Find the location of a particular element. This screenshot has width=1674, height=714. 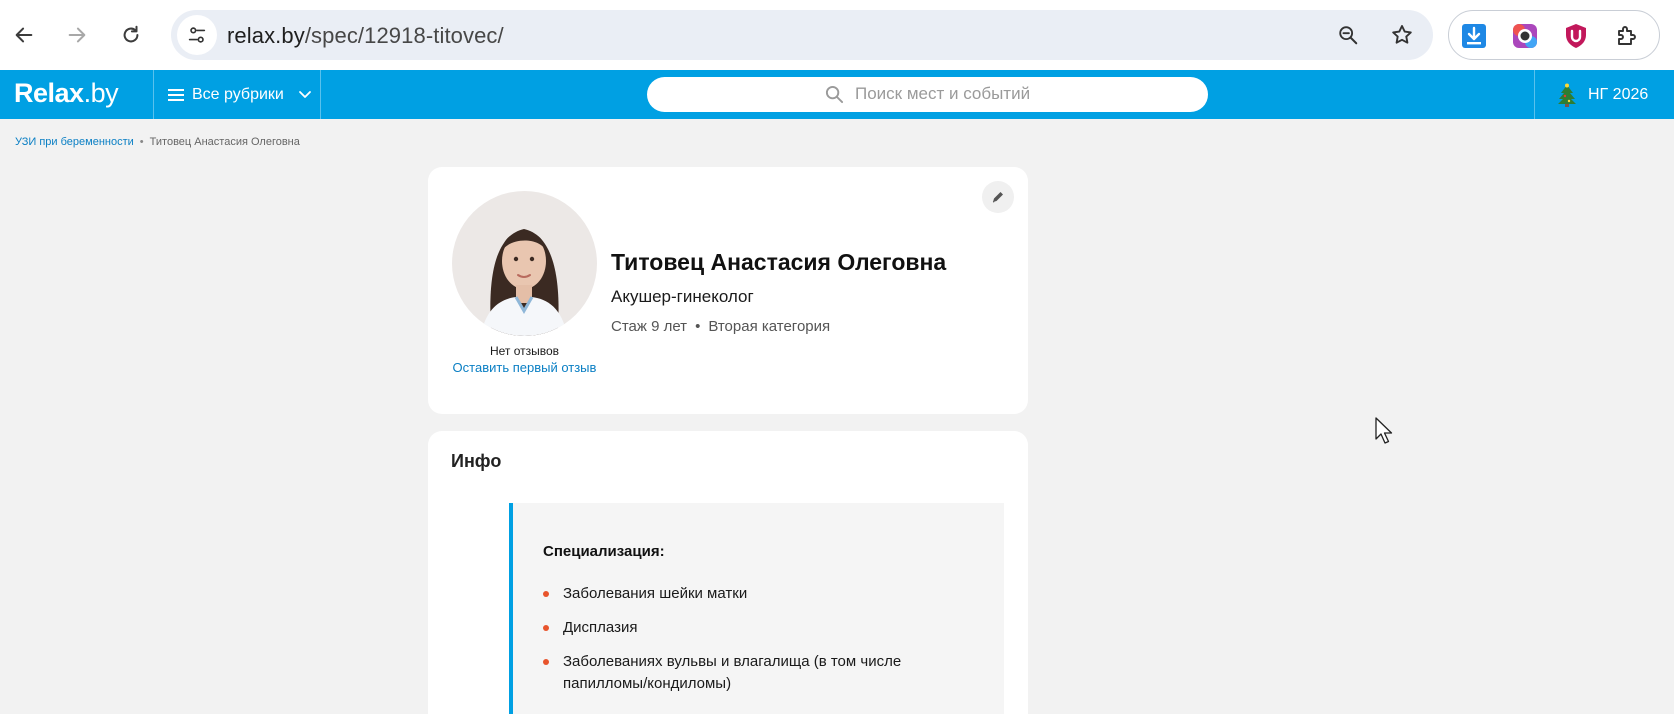

list-item-text: Заболевания шейки матки is located at coordinates (655, 593).